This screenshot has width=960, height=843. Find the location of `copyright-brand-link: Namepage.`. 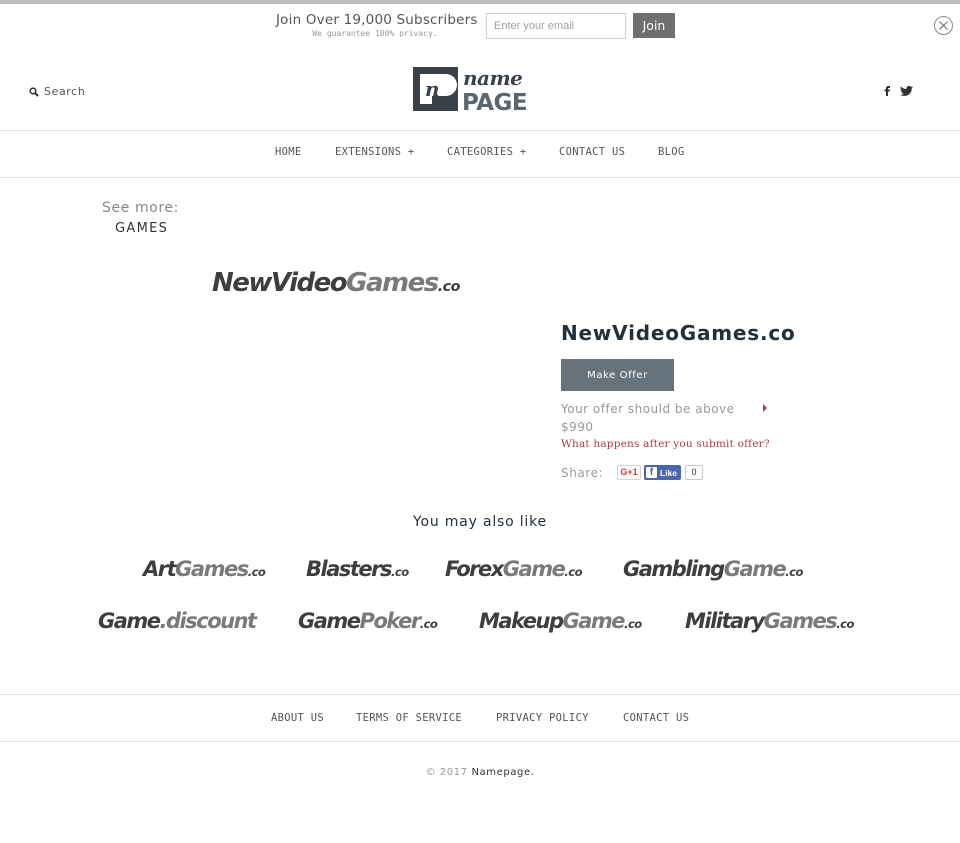

copyright-brand-link: Namepage. is located at coordinates (502, 772).